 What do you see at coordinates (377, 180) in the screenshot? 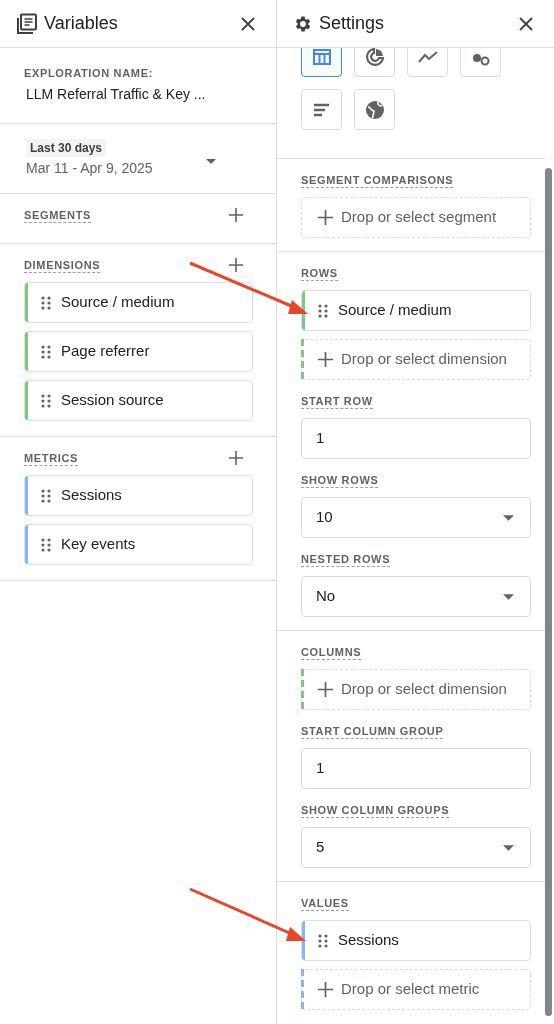
I see `section-label: SEGMENT COMPARISONS` at bounding box center [377, 180].